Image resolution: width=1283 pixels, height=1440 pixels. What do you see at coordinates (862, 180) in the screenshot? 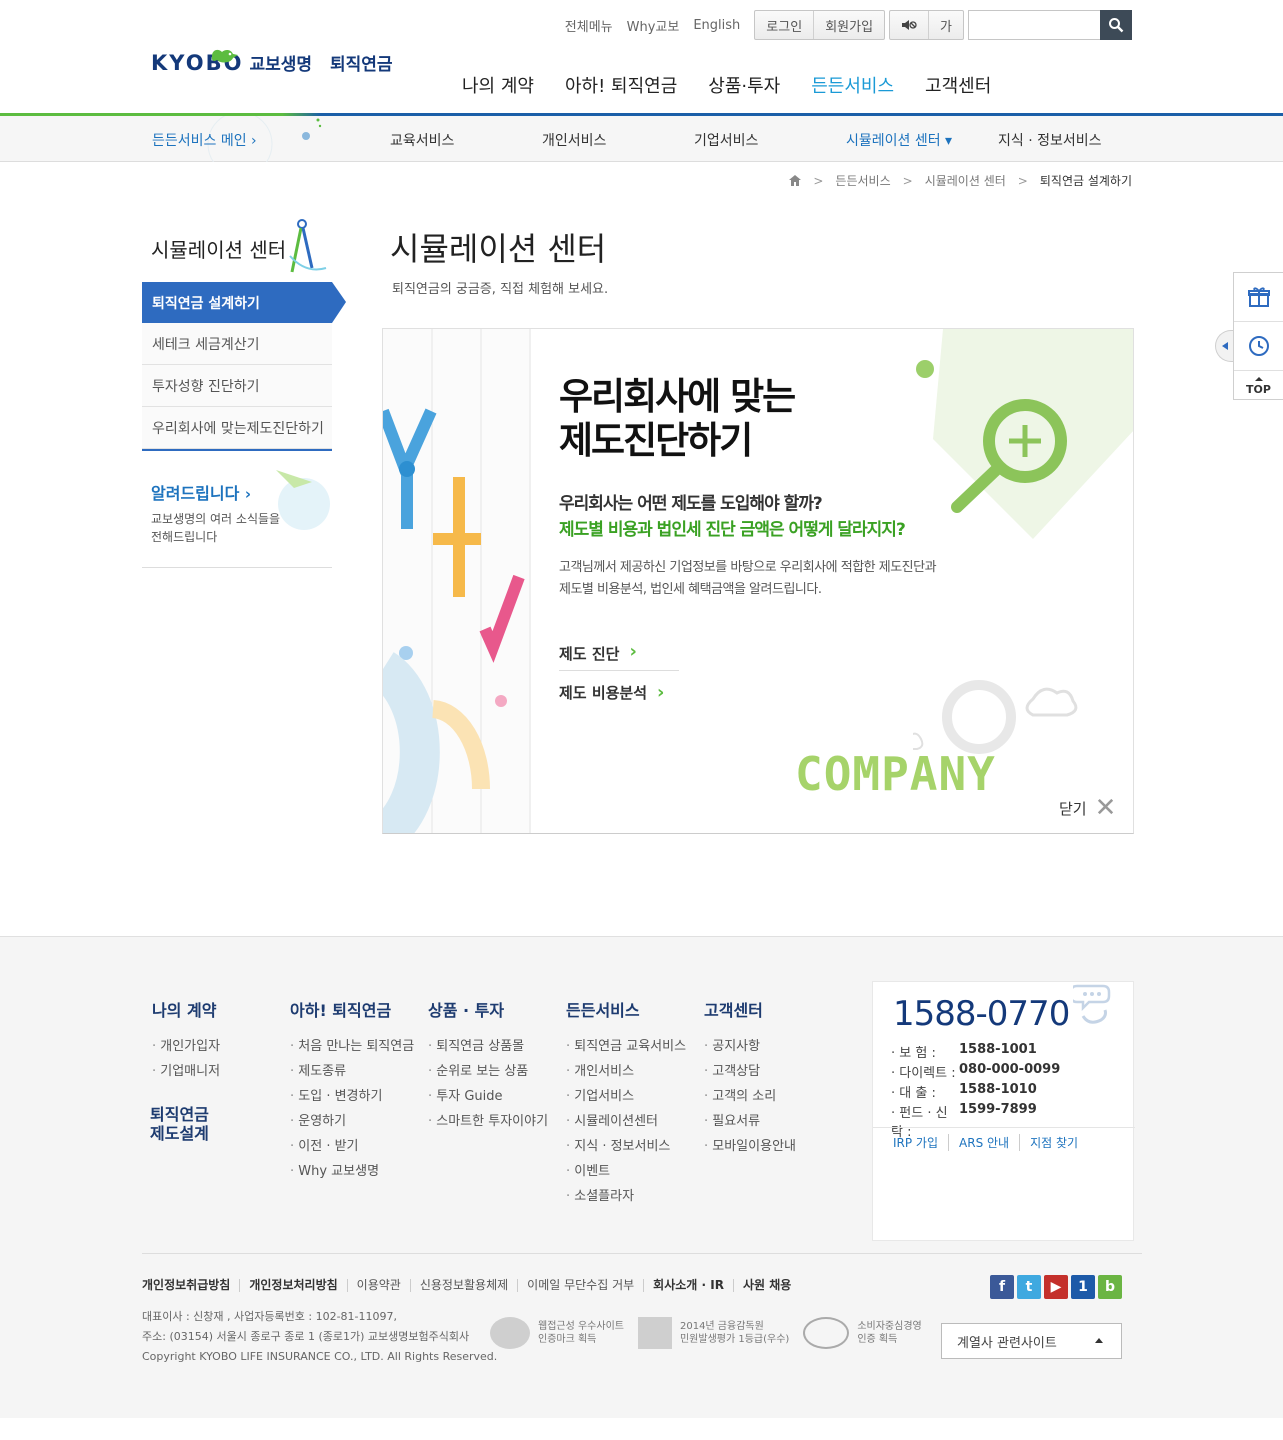
I see `breadcrumb-service: 든든서비스` at bounding box center [862, 180].